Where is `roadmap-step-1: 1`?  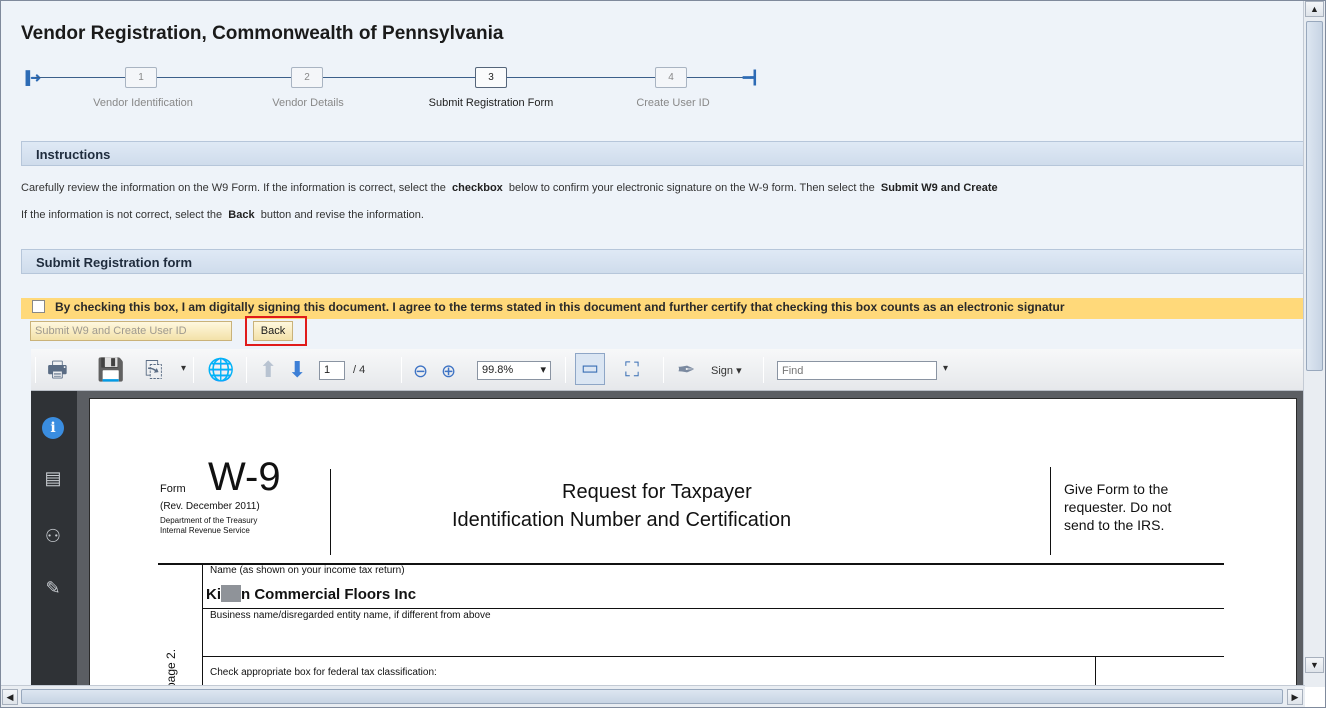 roadmap-step-1: 1 is located at coordinates (141, 77).